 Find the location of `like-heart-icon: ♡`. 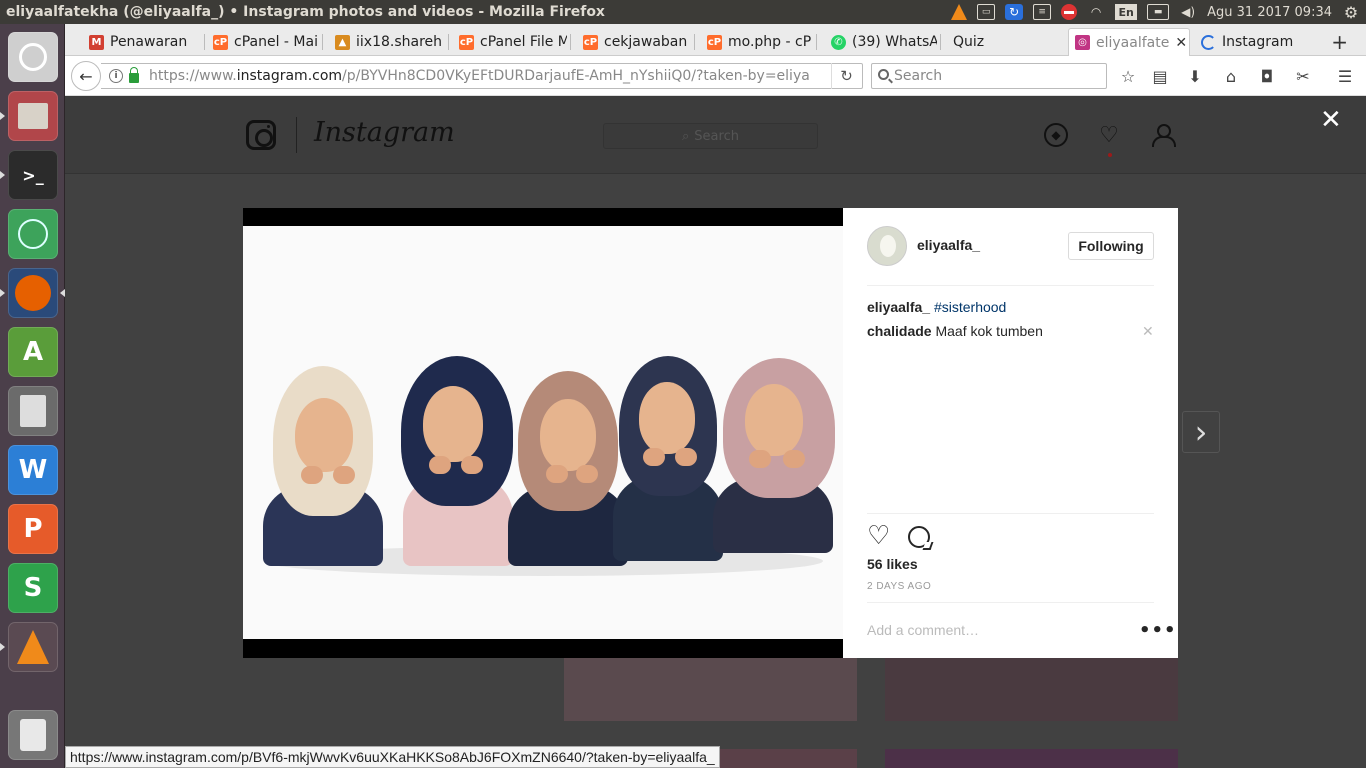

like-heart-icon: ♡ is located at coordinates (880, 536).